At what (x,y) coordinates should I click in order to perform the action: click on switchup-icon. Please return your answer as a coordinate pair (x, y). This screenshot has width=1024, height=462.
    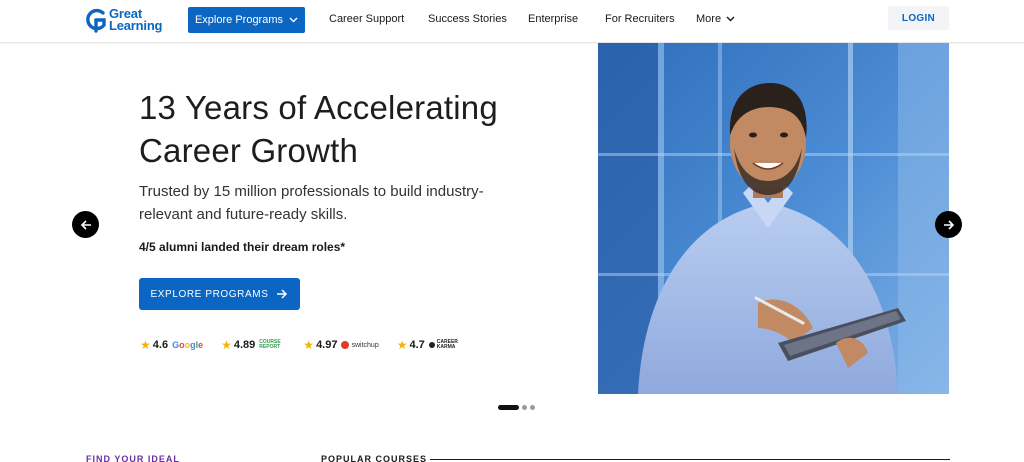
    Looking at the image, I should click on (345, 345).